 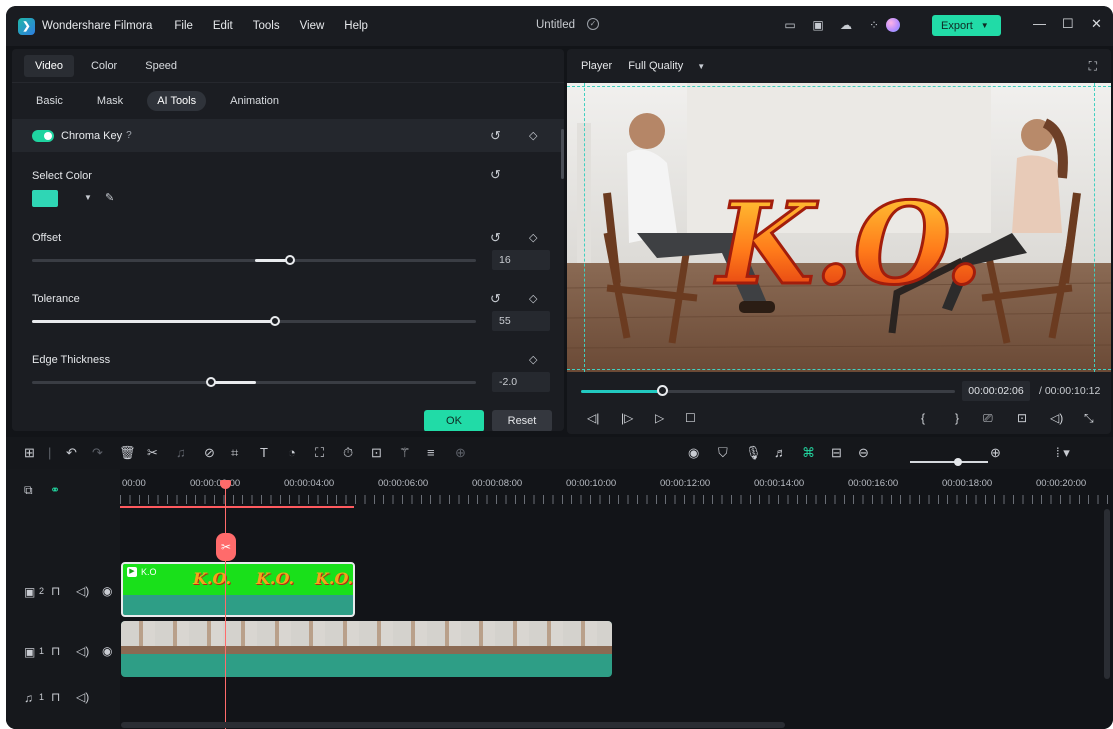 I want to click on next-frame-icon: |▷, so click(x=627, y=418).